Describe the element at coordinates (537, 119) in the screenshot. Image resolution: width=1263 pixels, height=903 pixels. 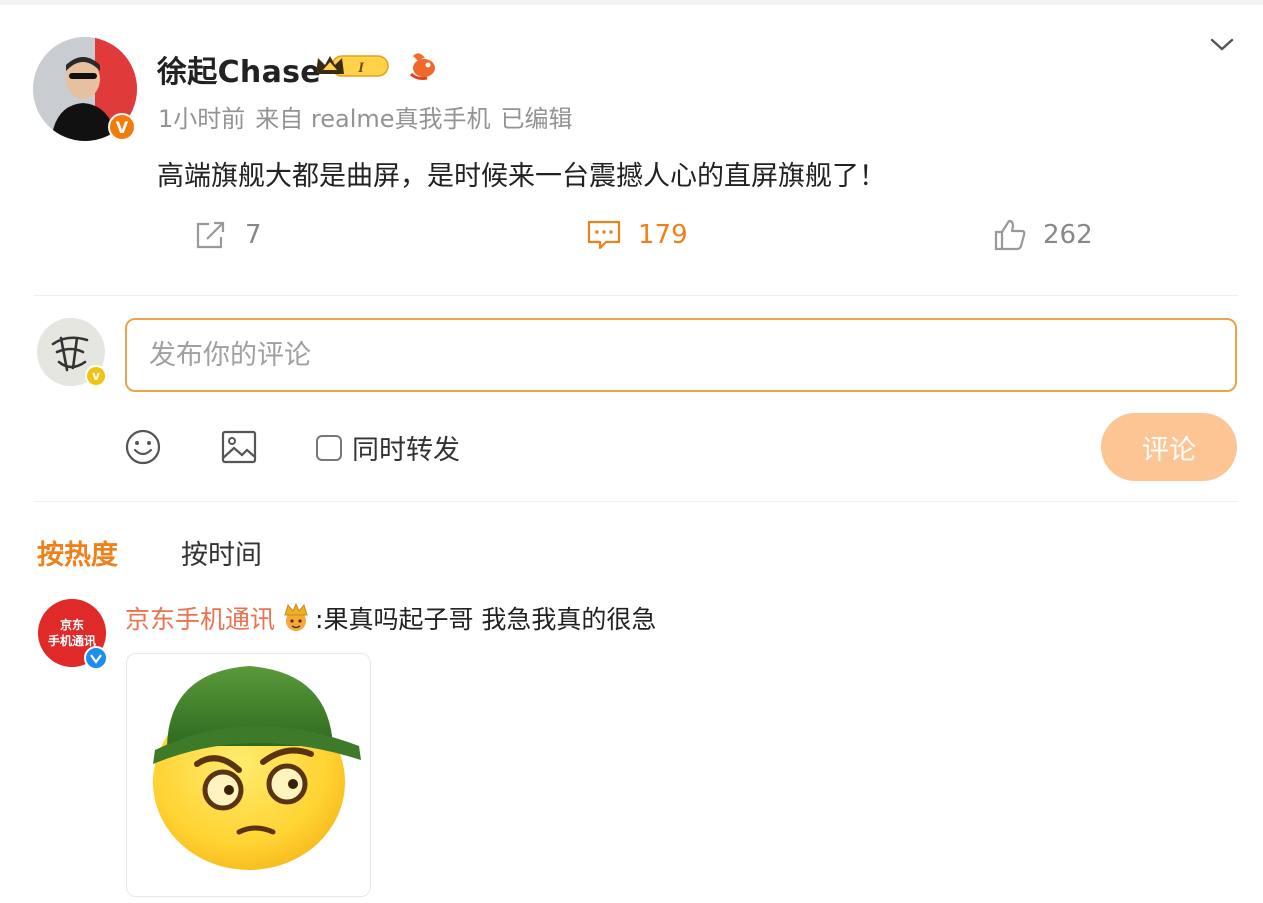
I see `edited-label: 已编辑` at that location.